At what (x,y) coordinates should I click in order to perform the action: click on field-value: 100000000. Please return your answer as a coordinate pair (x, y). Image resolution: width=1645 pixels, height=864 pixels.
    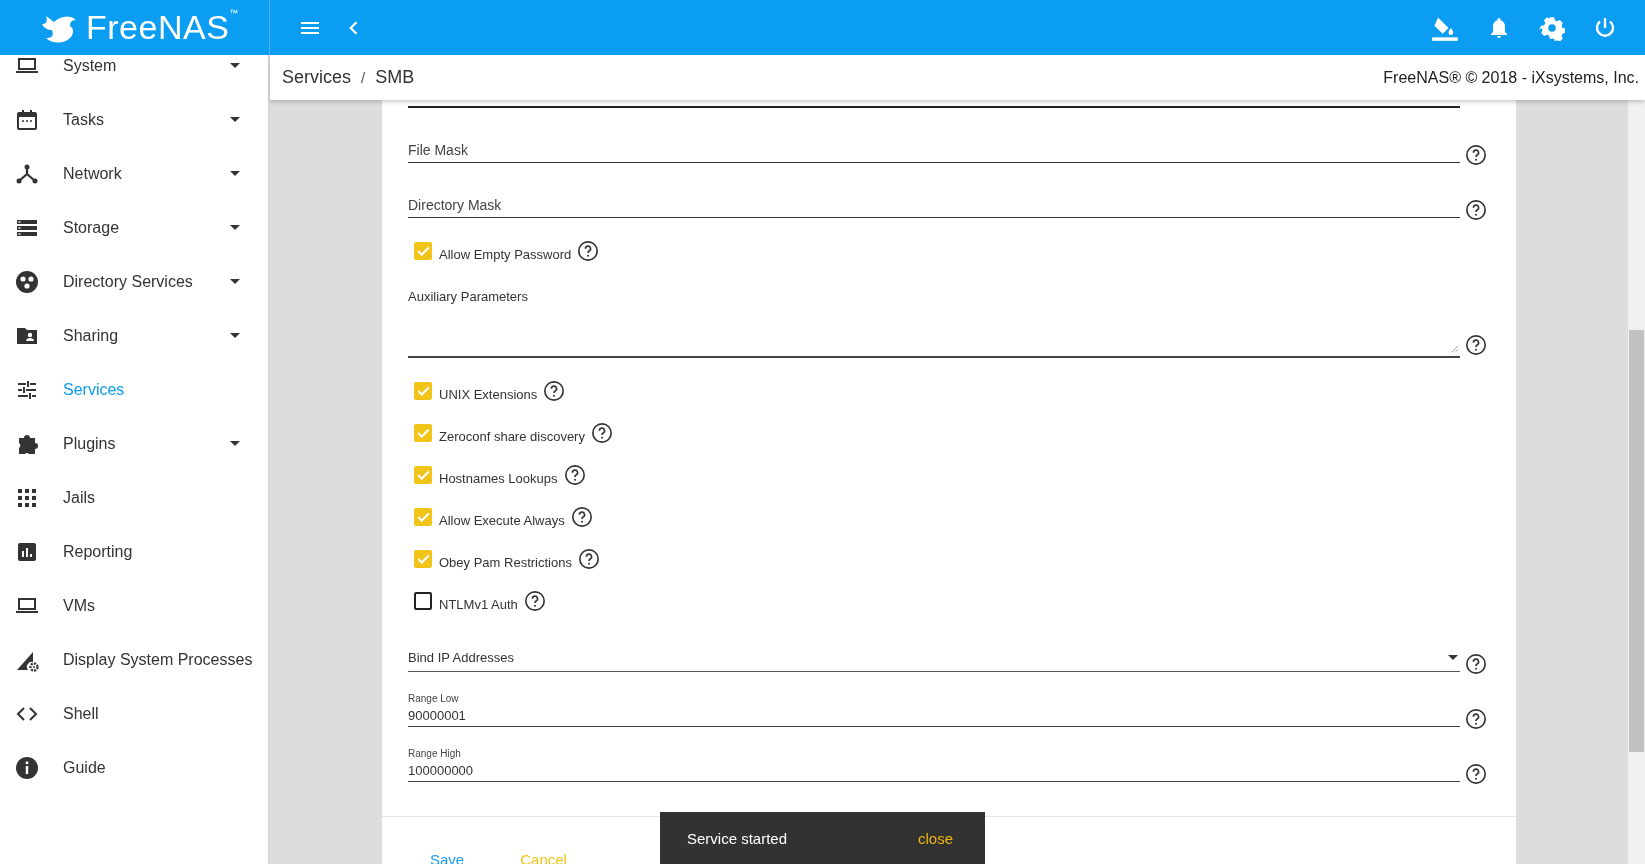
    Looking at the image, I should click on (934, 769).